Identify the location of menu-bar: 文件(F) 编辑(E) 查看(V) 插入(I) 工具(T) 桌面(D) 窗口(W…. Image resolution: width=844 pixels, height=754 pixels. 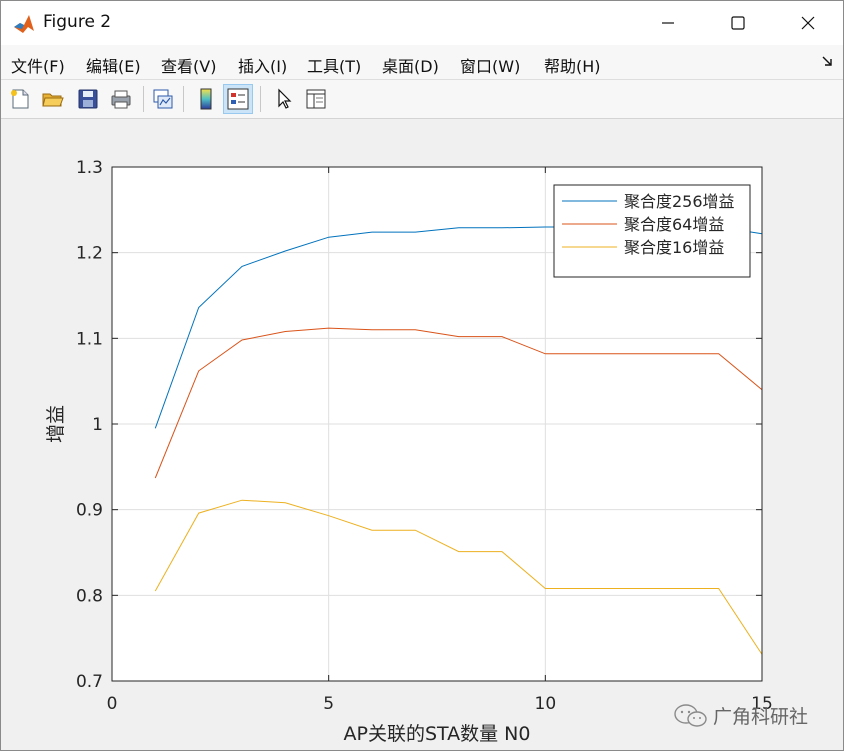
(422, 62).